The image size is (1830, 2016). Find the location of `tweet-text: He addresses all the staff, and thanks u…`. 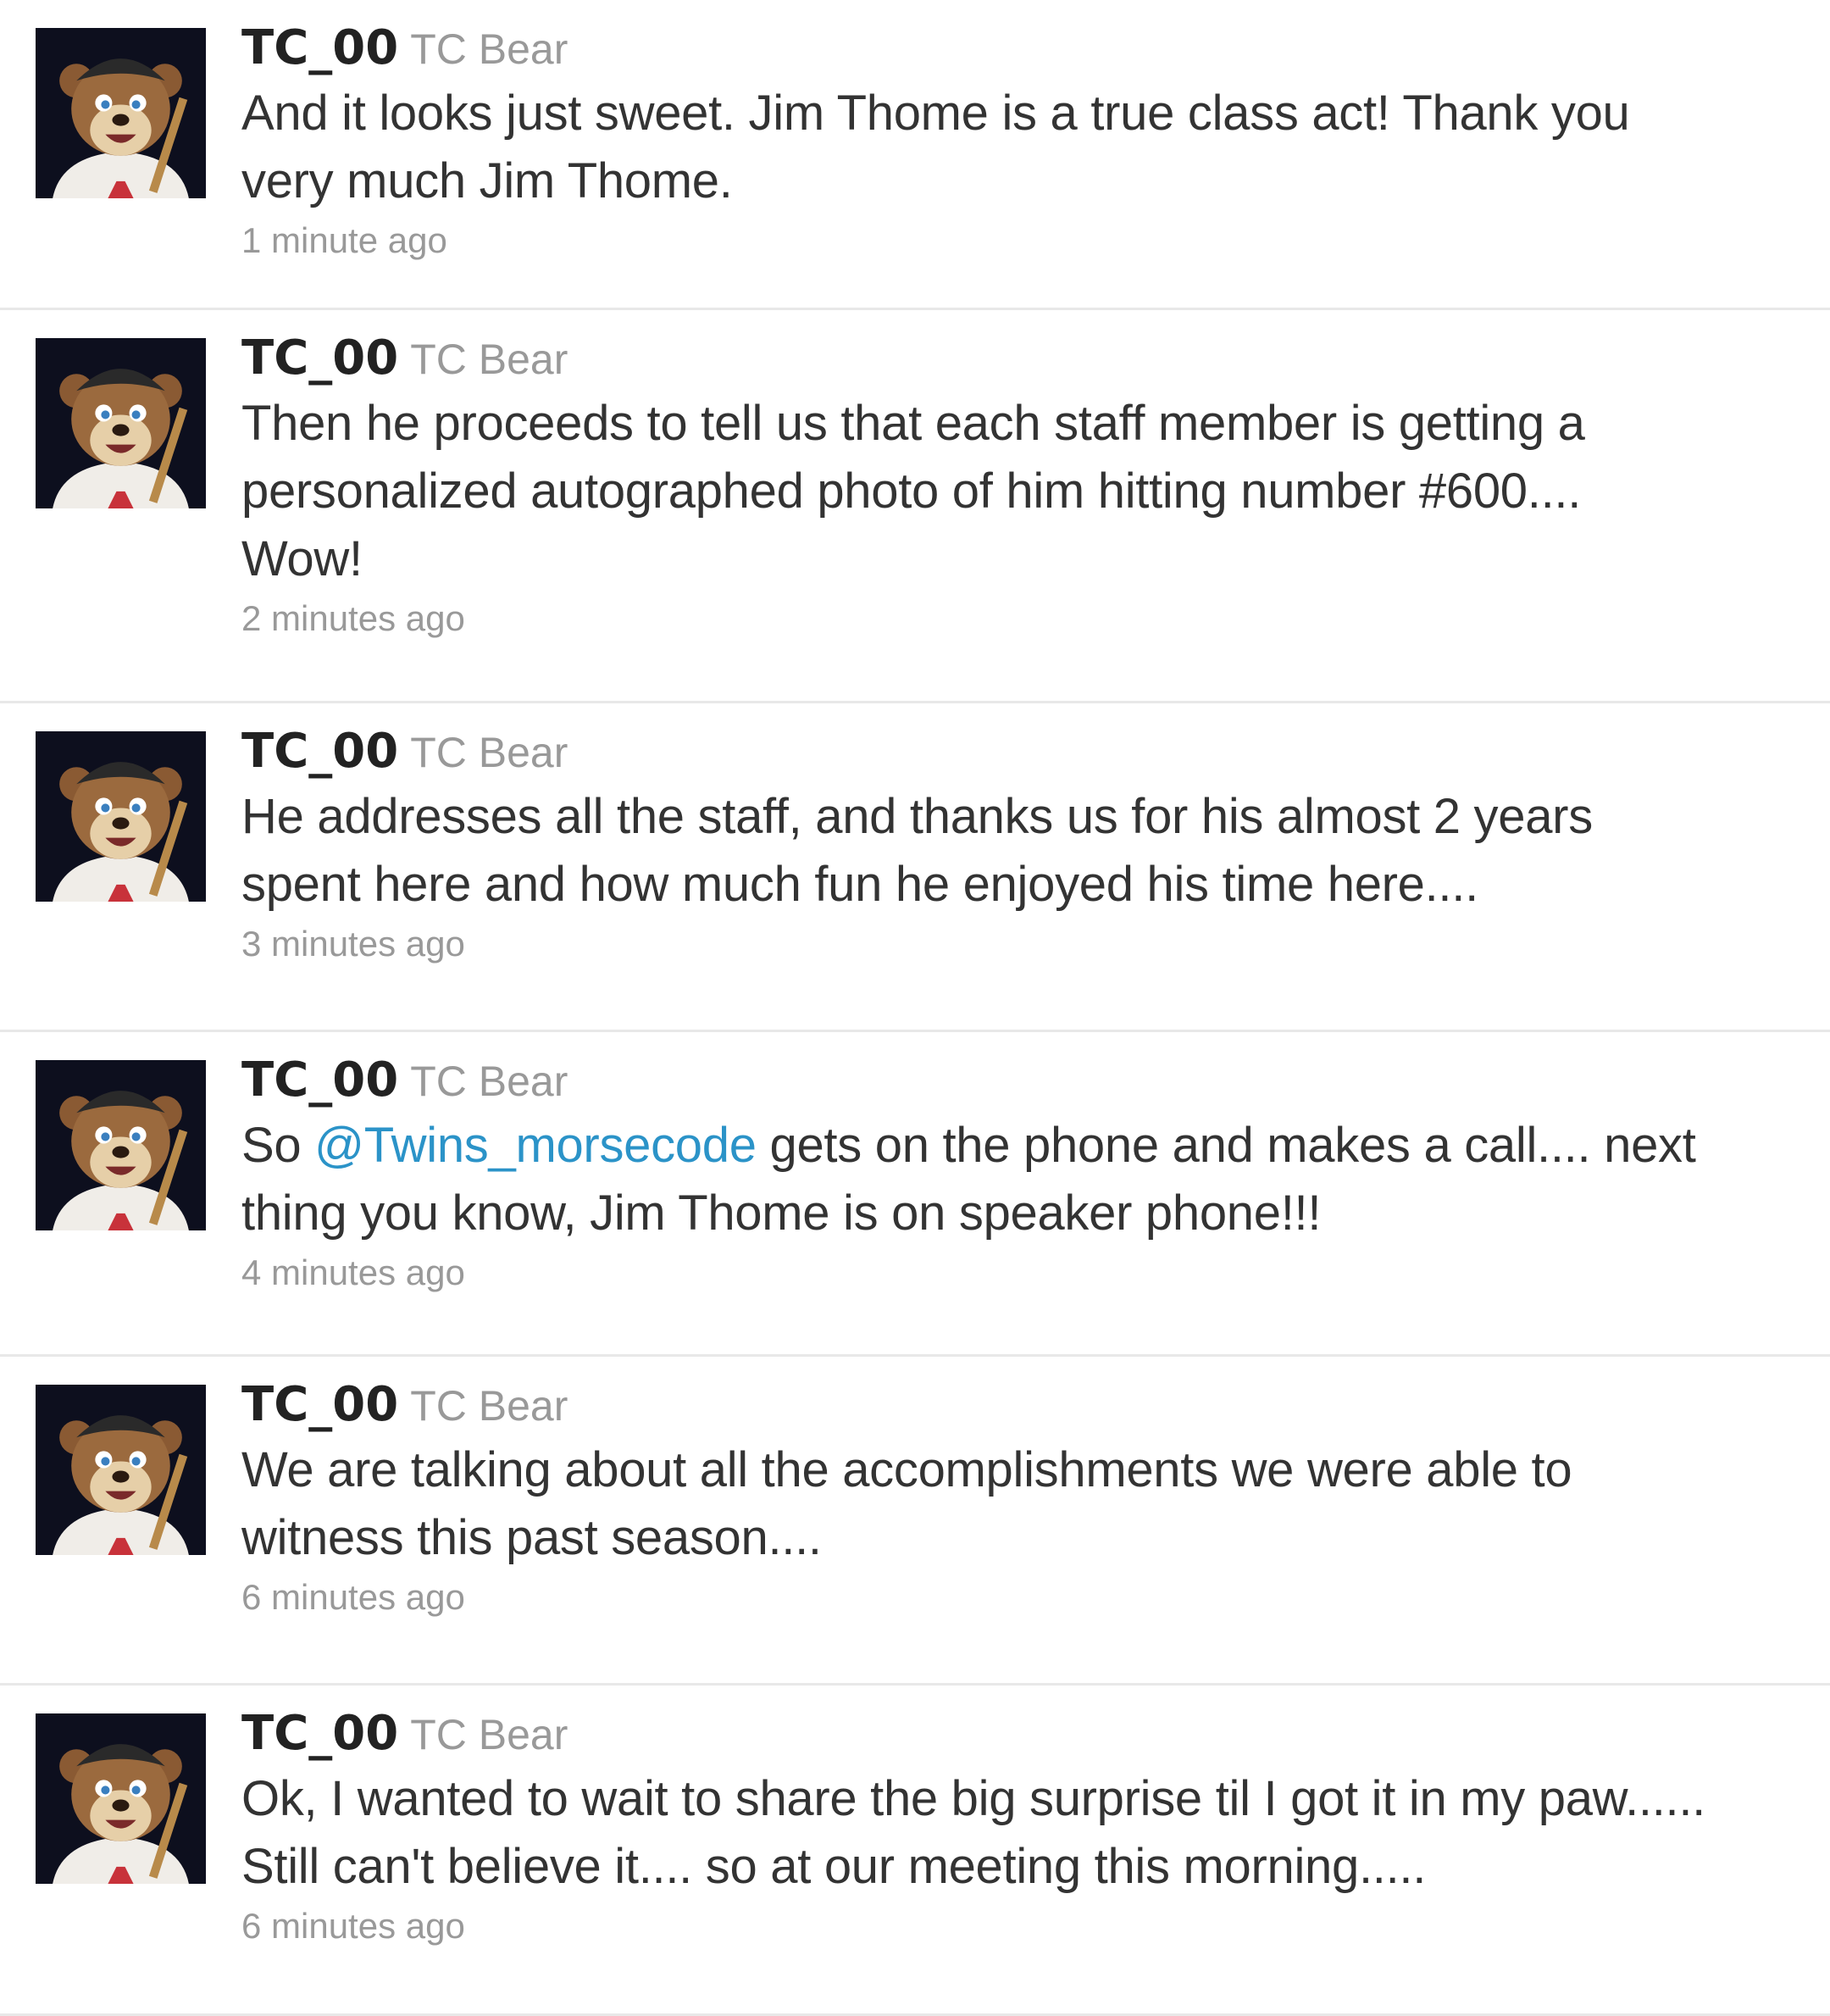

tweet-text: He addresses all the staff, and thanks u… is located at coordinates (1029, 851).